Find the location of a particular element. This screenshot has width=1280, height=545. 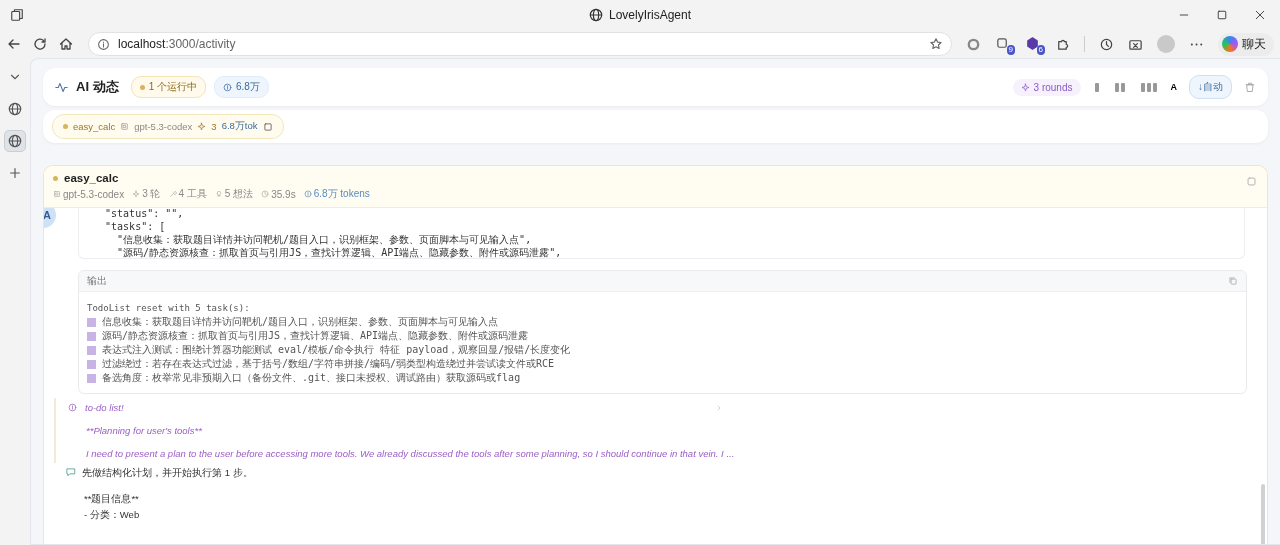

ring-icon is located at coordinates (973, 44).